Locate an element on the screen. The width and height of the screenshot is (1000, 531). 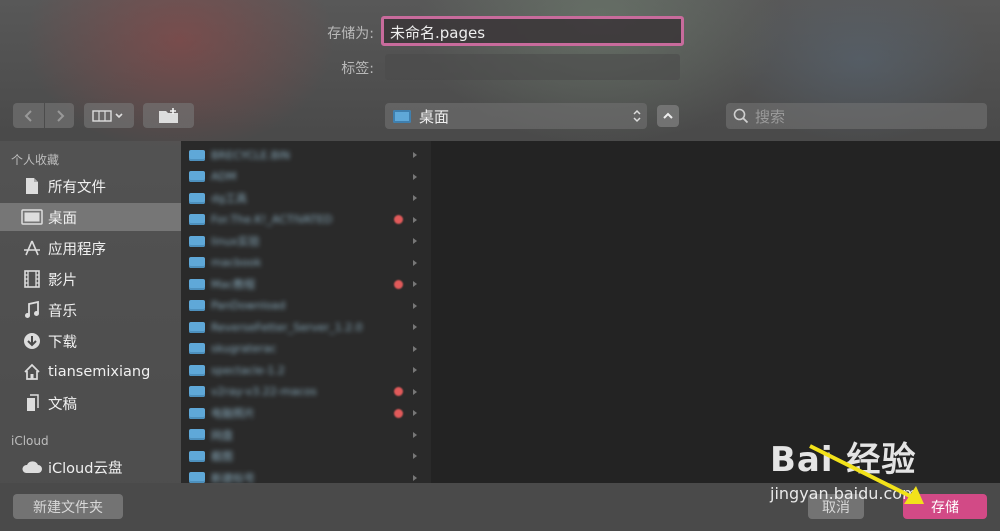
file-name: 网盘 is located at coordinates (222, 435).